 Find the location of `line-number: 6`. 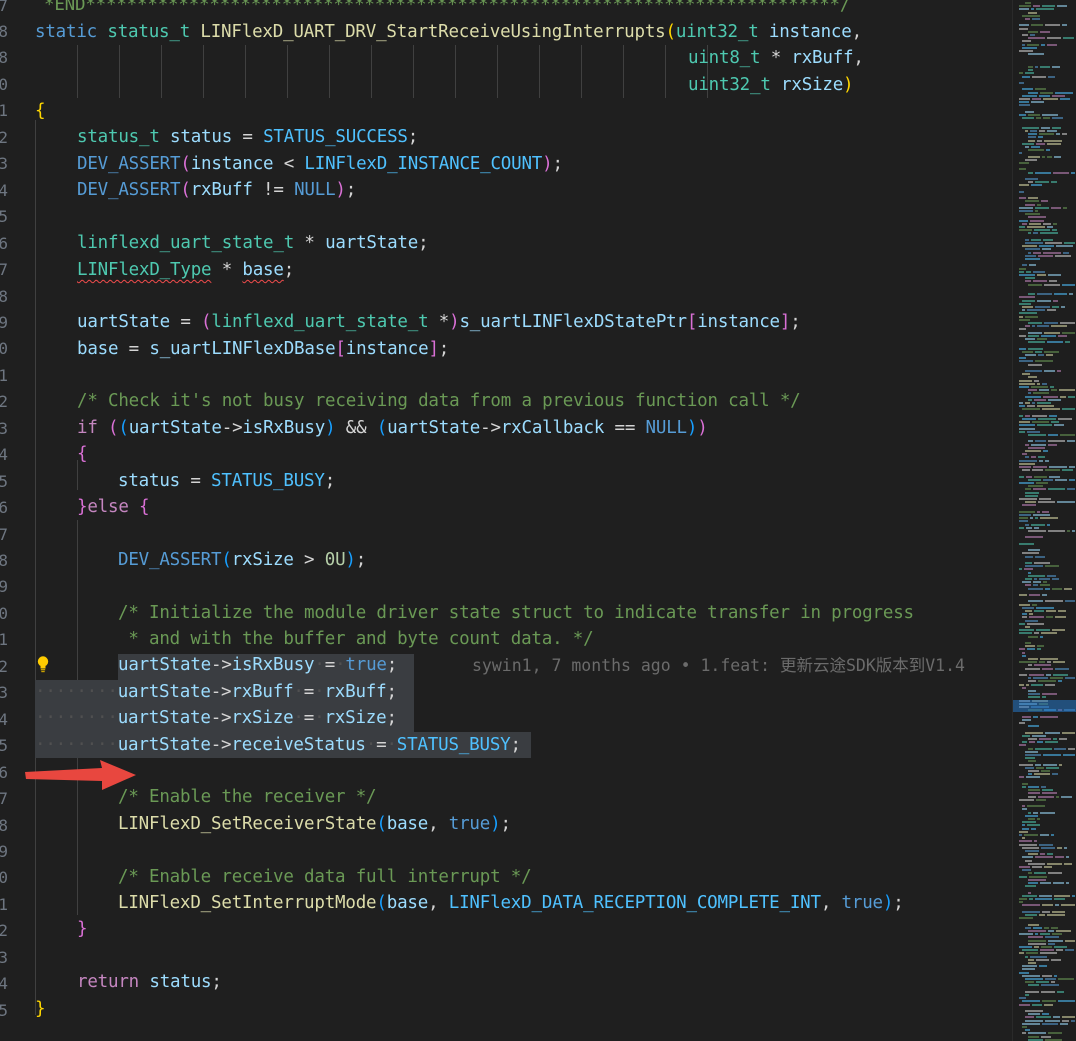

line-number: 6 is located at coordinates (4, 508).